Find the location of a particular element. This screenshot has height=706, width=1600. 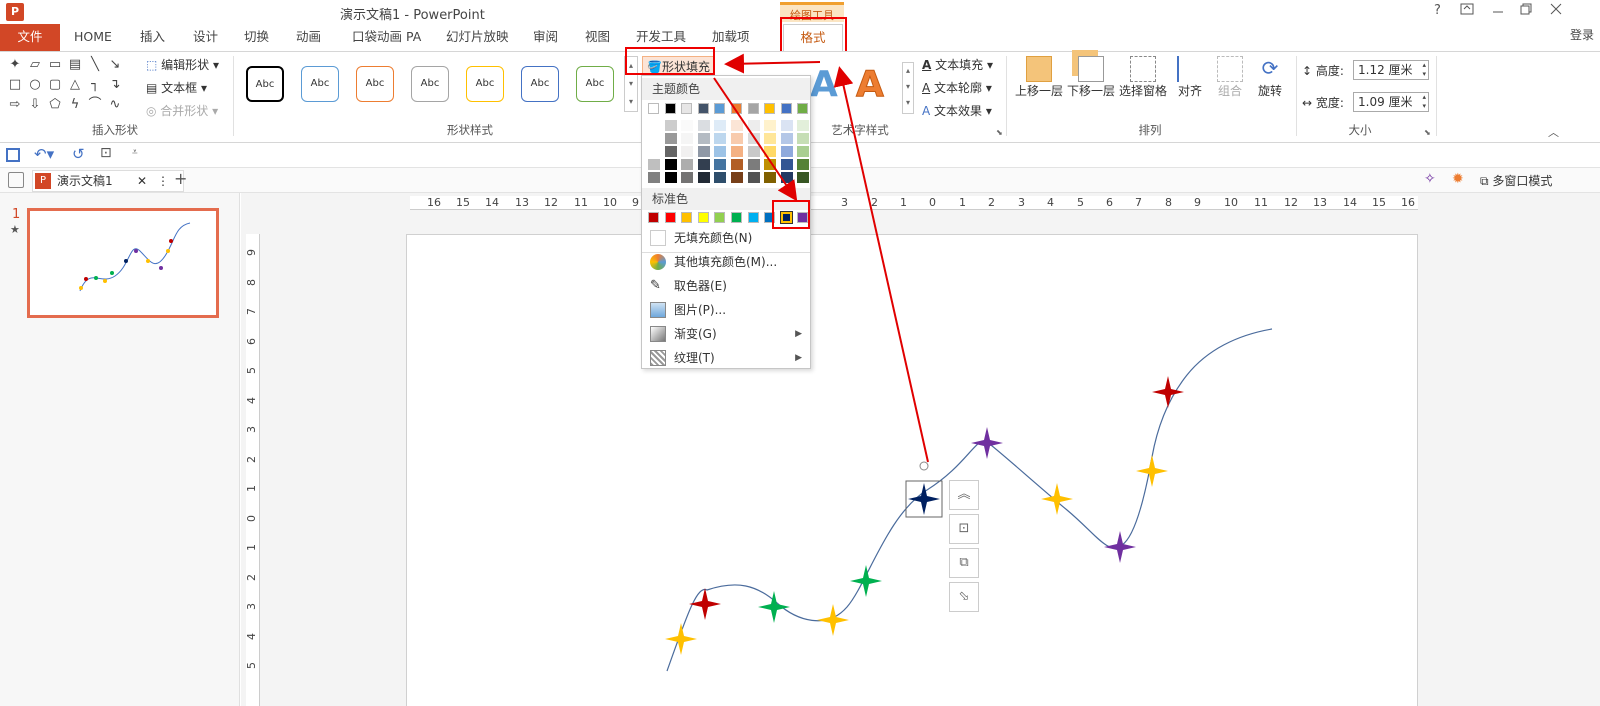

tab-insert: 插入 is located at coordinates (152, 37).